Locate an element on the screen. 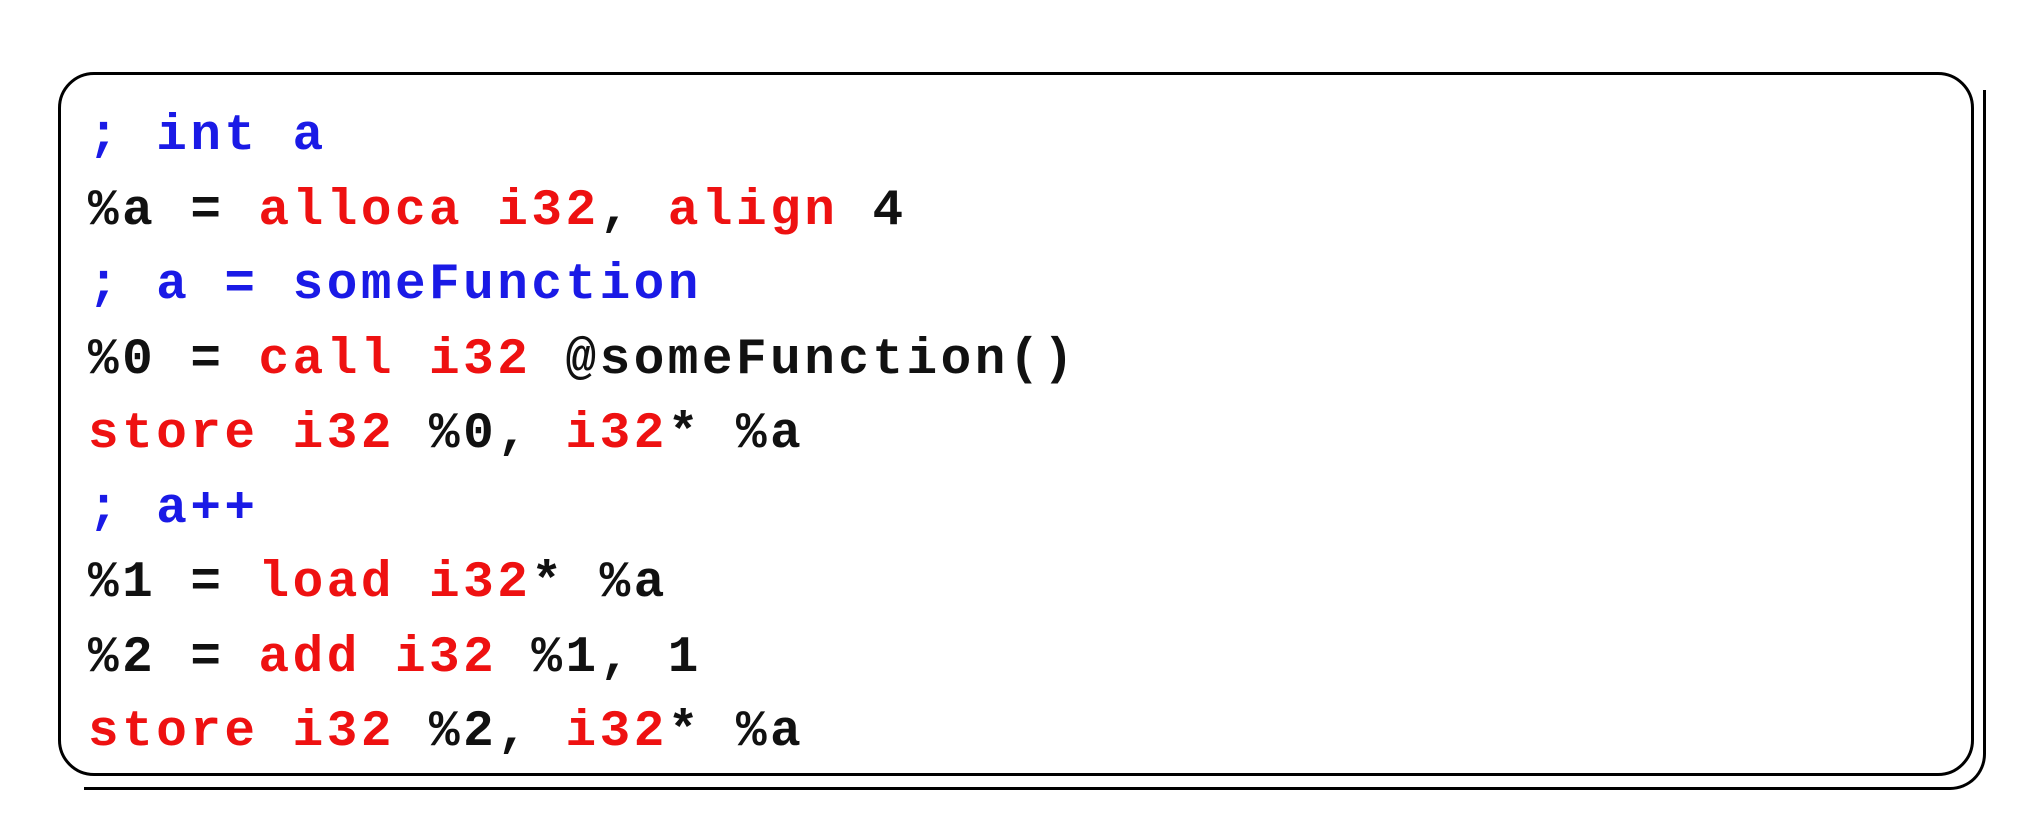 The width and height of the screenshot is (2026, 828). code-line: %0 = call i32 @someFunction() is located at coordinates (1018, 361).